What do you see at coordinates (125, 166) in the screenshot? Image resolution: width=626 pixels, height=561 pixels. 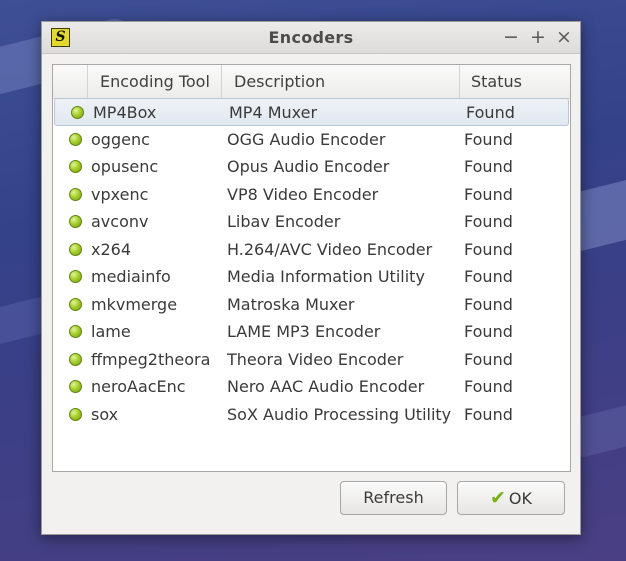 I see `cell-tool: opusenc` at bounding box center [125, 166].